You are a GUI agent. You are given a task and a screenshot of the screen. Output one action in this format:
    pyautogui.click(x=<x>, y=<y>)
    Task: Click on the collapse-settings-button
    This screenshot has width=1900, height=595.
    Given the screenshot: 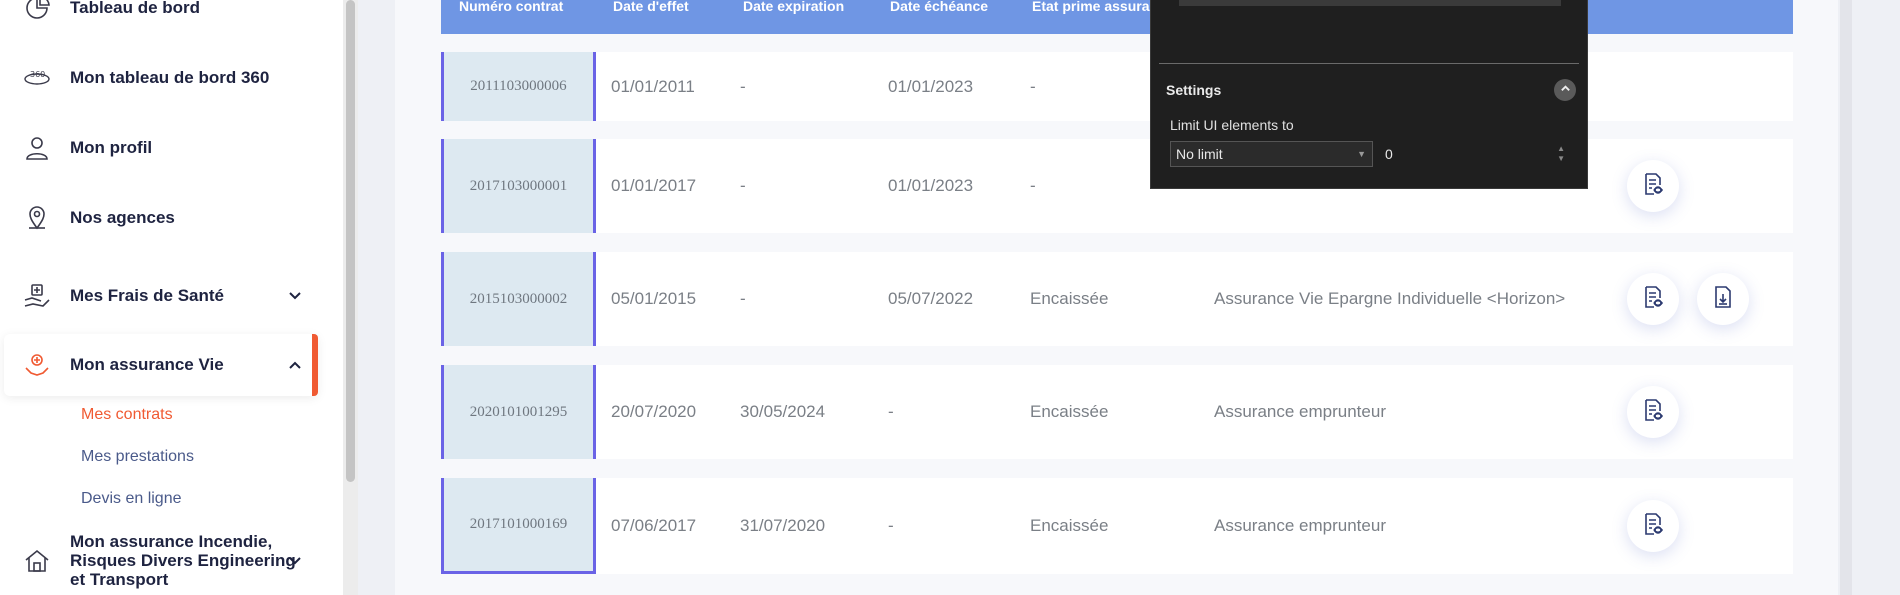 What is the action you would take?
    pyautogui.click(x=1565, y=90)
    